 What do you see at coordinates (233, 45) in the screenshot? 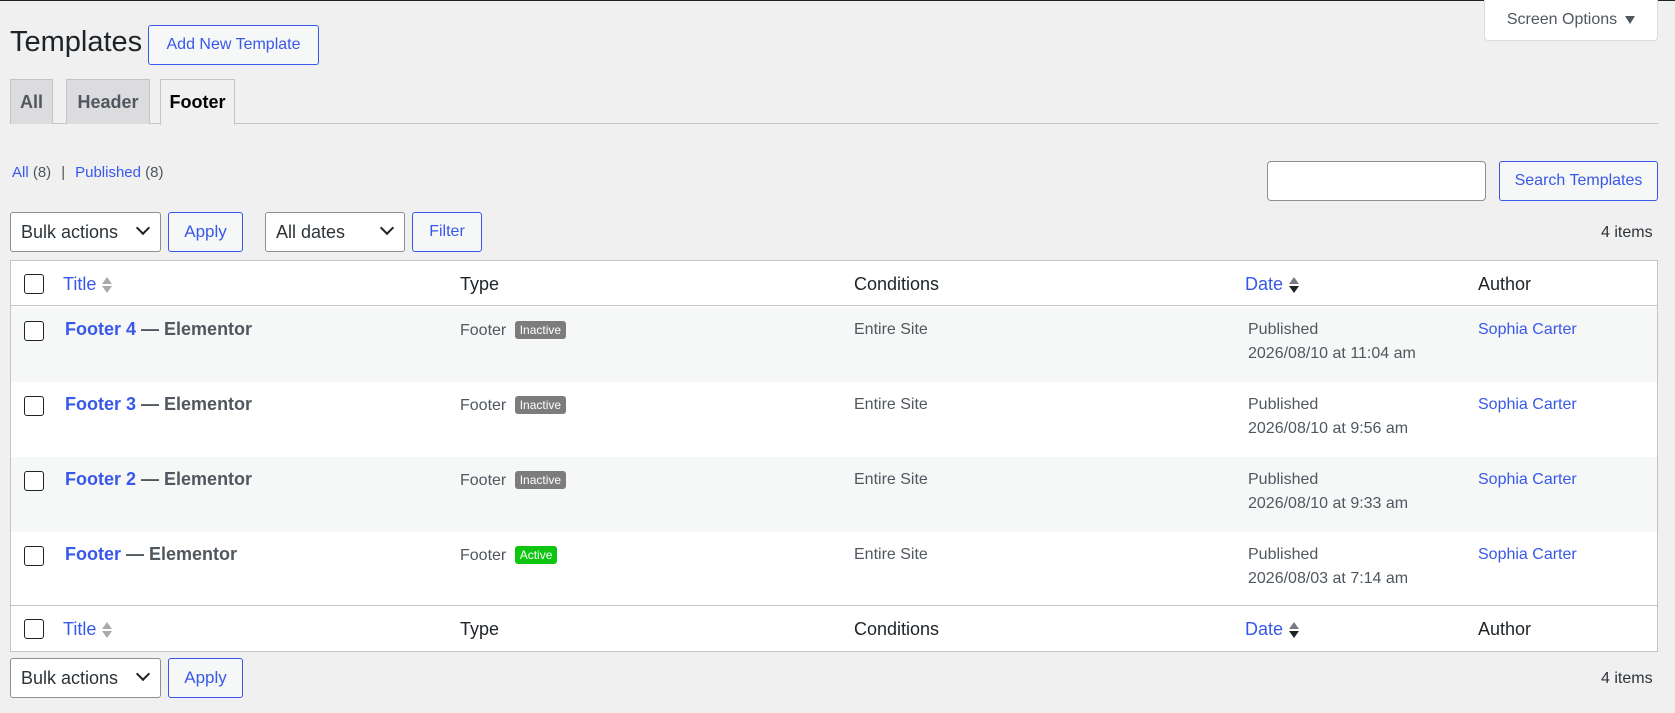
I see `add-new-template-button: Add New Template` at bounding box center [233, 45].